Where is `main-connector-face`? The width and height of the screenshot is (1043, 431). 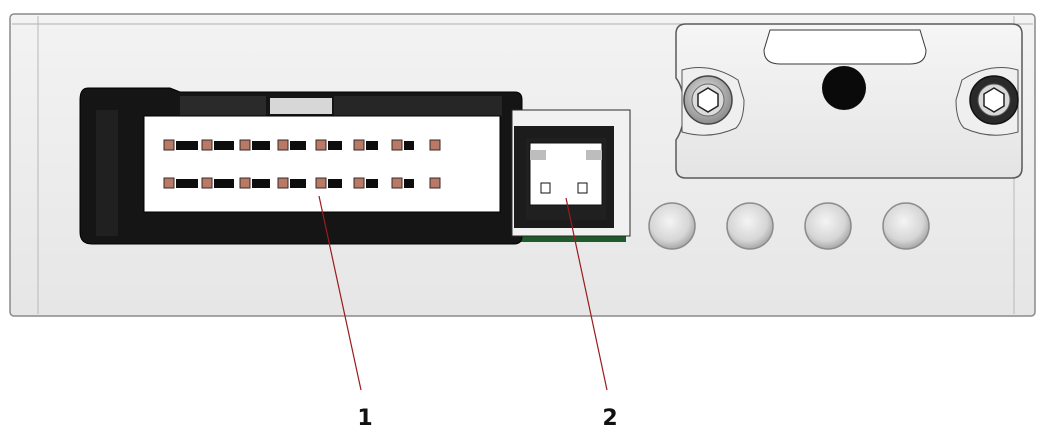 main-connector-face is located at coordinates (322, 164).